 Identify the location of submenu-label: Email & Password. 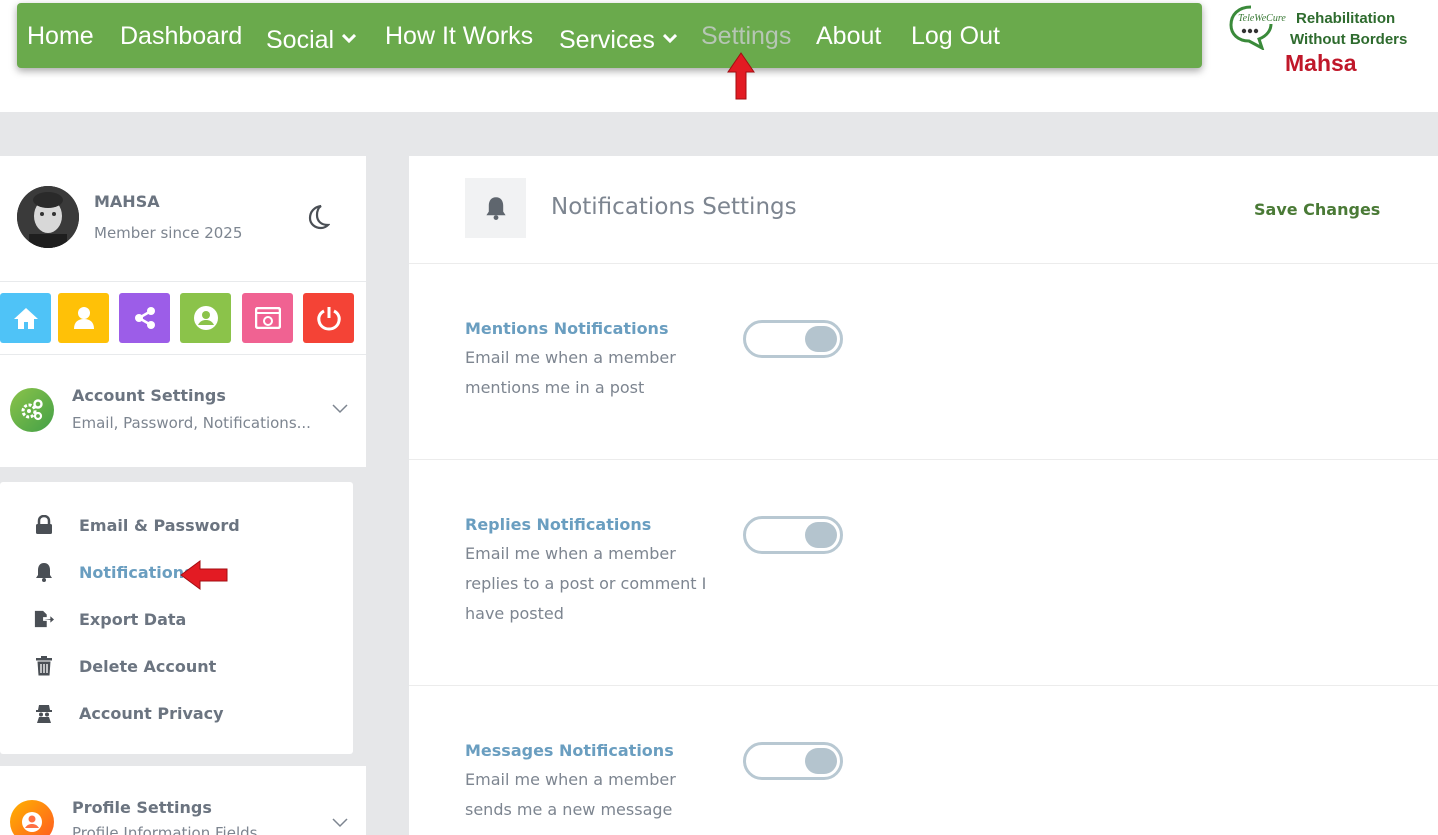
(159, 525).